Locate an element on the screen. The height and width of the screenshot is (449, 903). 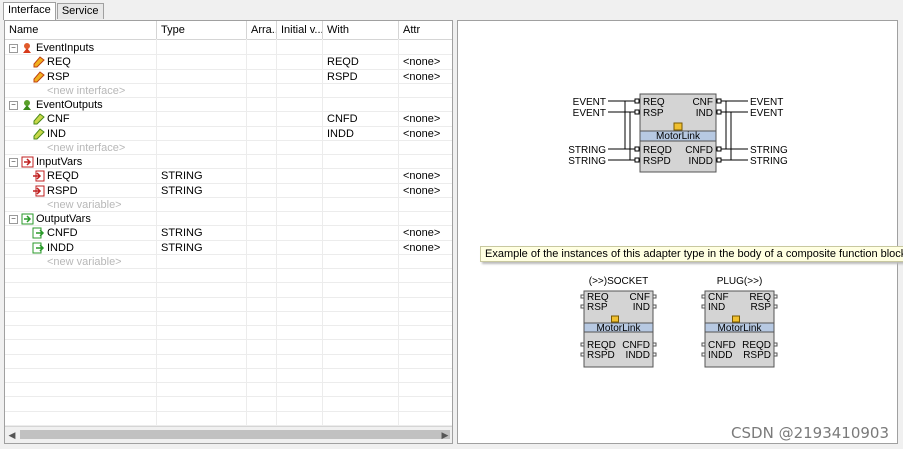
tab-service: Service is located at coordinates (80, 11).